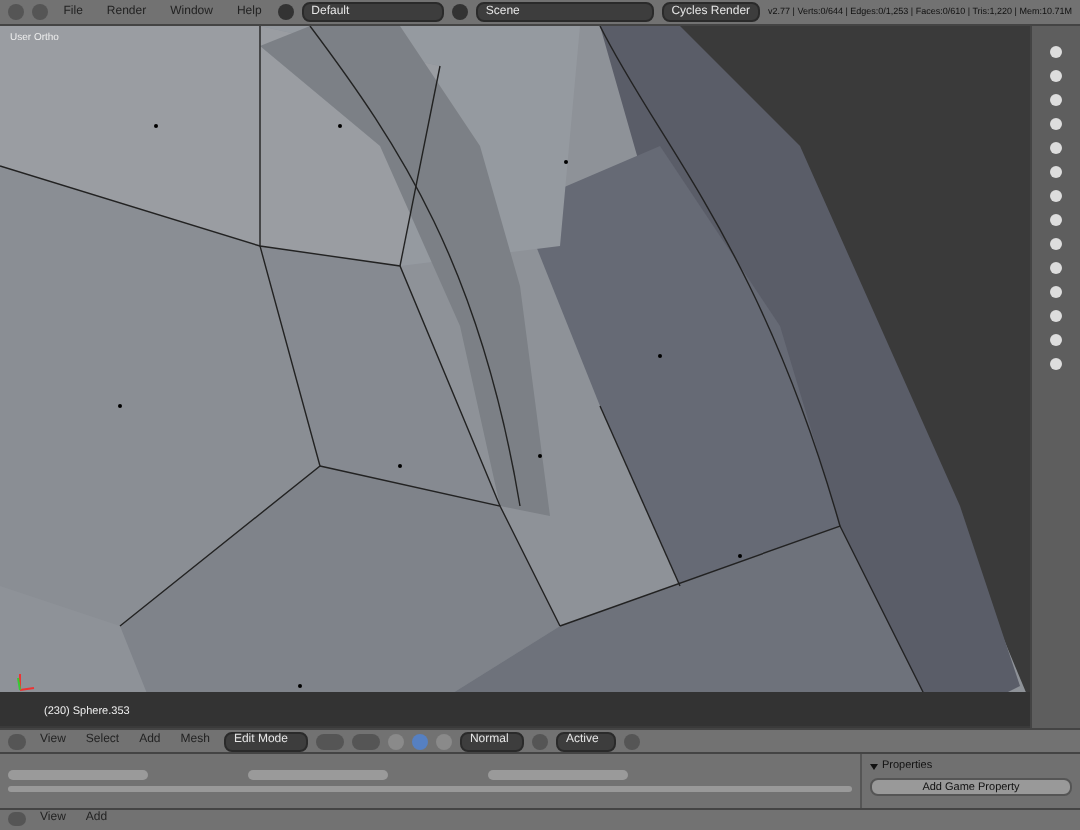  Describe the element at coordinates (874, 766) in the screenshot. I see `collapse-arrow-icon` at that location.